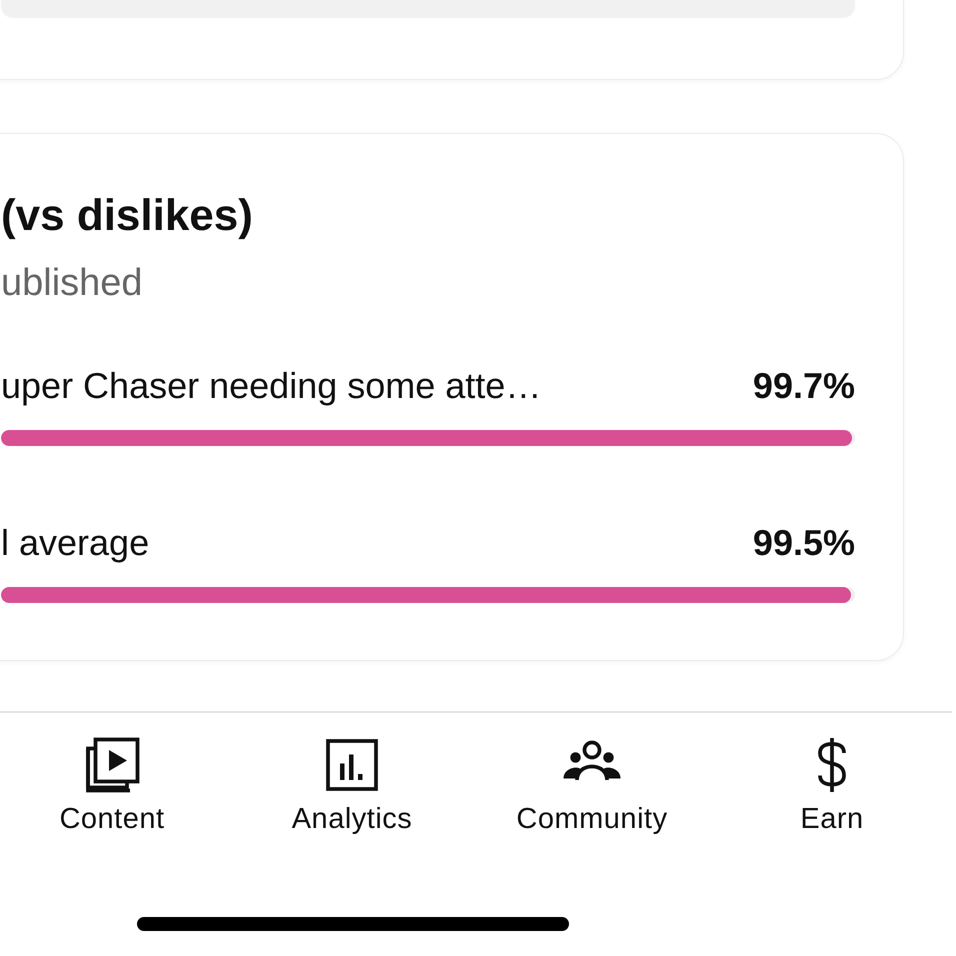 The image size is (956, 956). Describe the element at coordinates (116, 788) in the screenshot. I see `nav-tab: Content` at that location.